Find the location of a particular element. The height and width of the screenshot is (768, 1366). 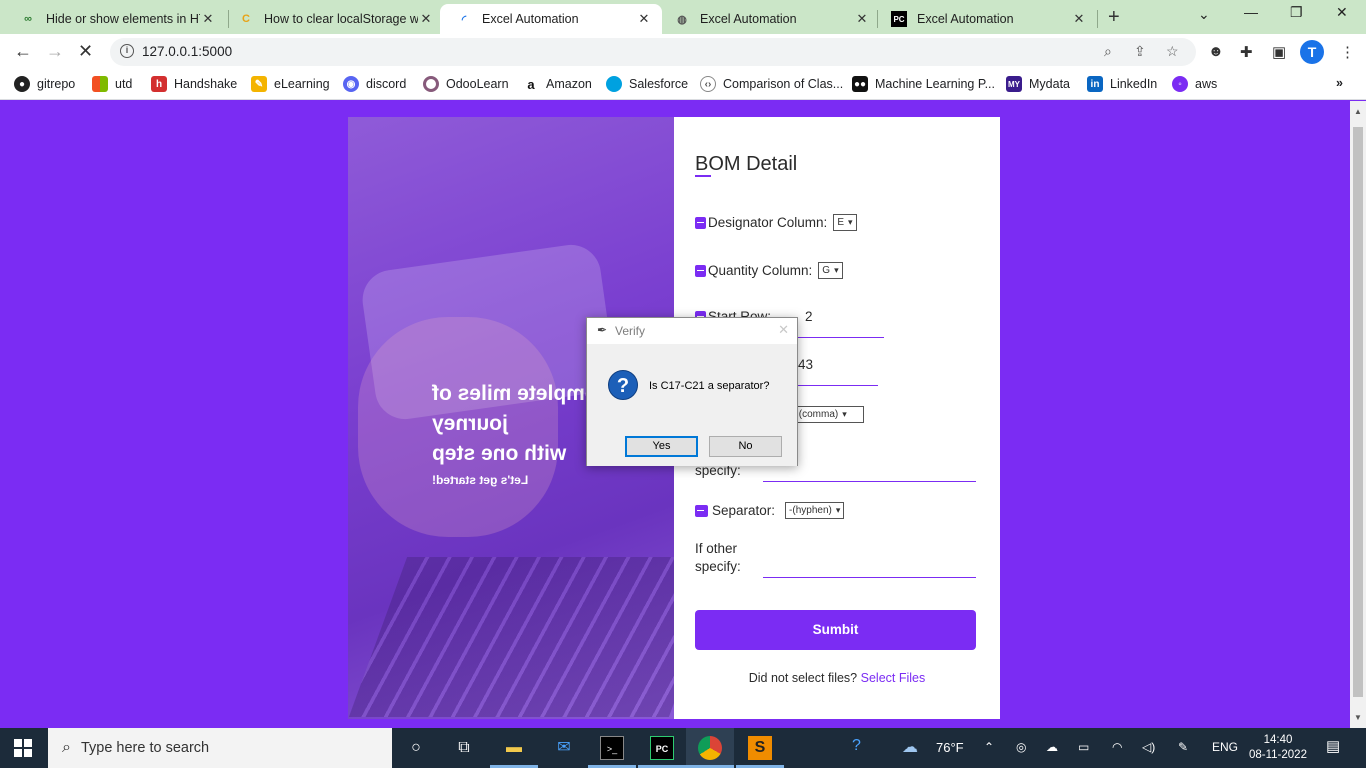

bookmark-mydata: MY Mydata is located at coordinates (1038, 84).